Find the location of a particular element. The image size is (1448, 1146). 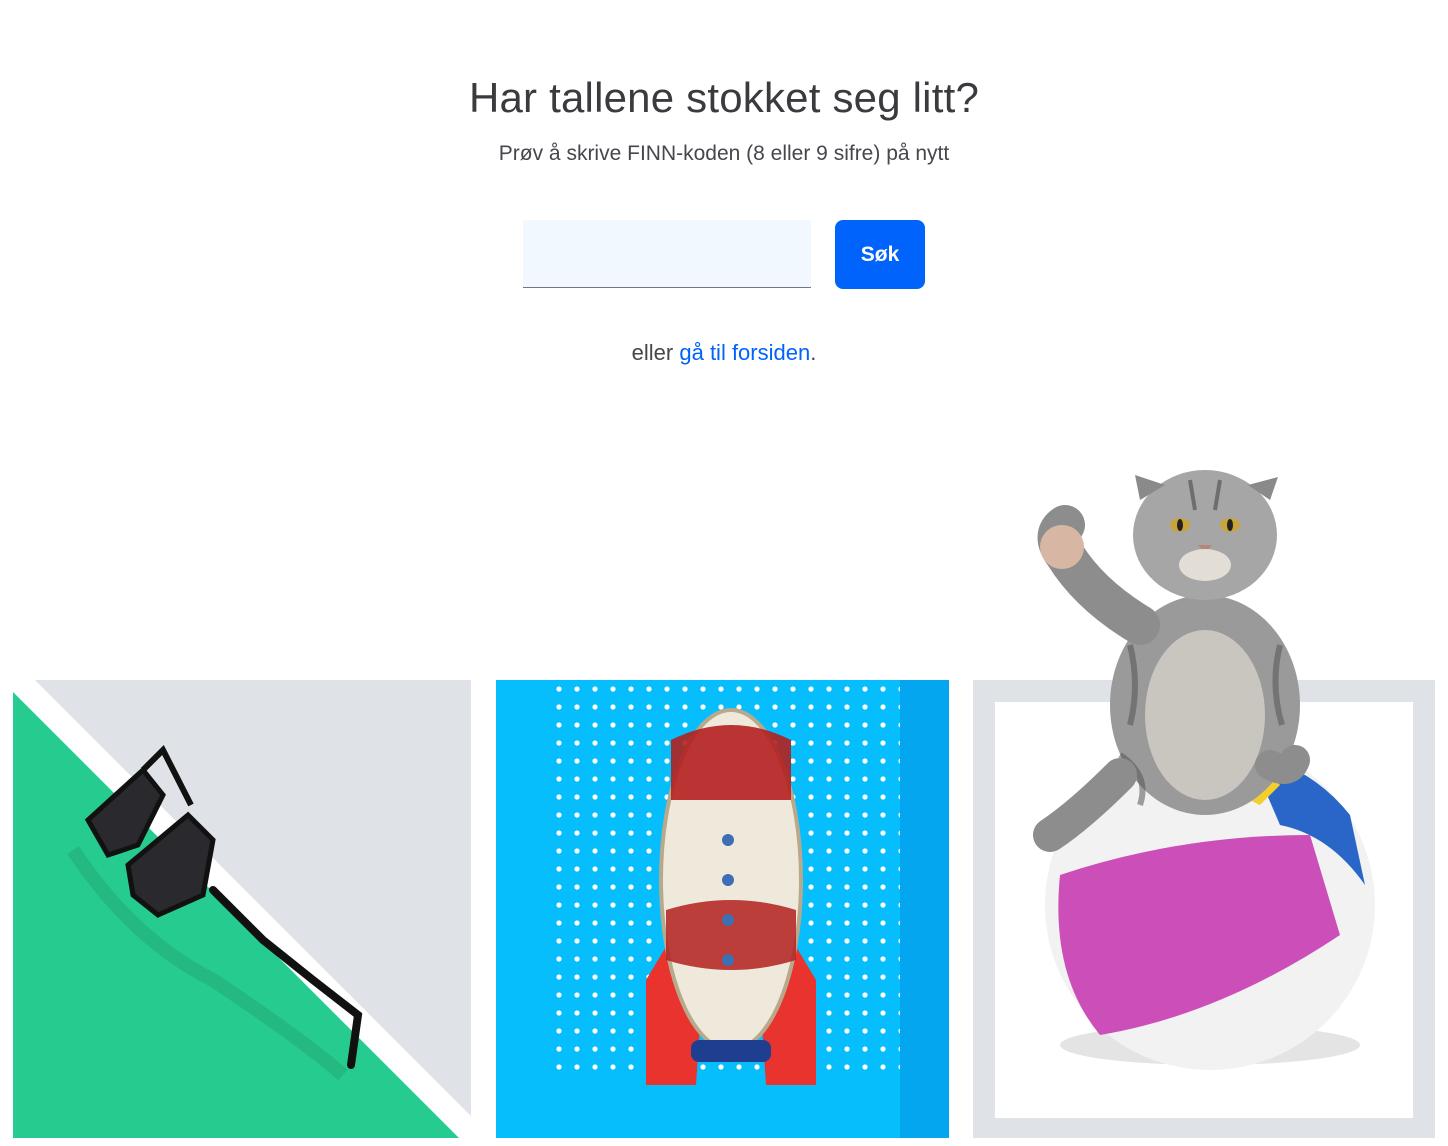

search-button: Søk is located at coordinates (880, 254).